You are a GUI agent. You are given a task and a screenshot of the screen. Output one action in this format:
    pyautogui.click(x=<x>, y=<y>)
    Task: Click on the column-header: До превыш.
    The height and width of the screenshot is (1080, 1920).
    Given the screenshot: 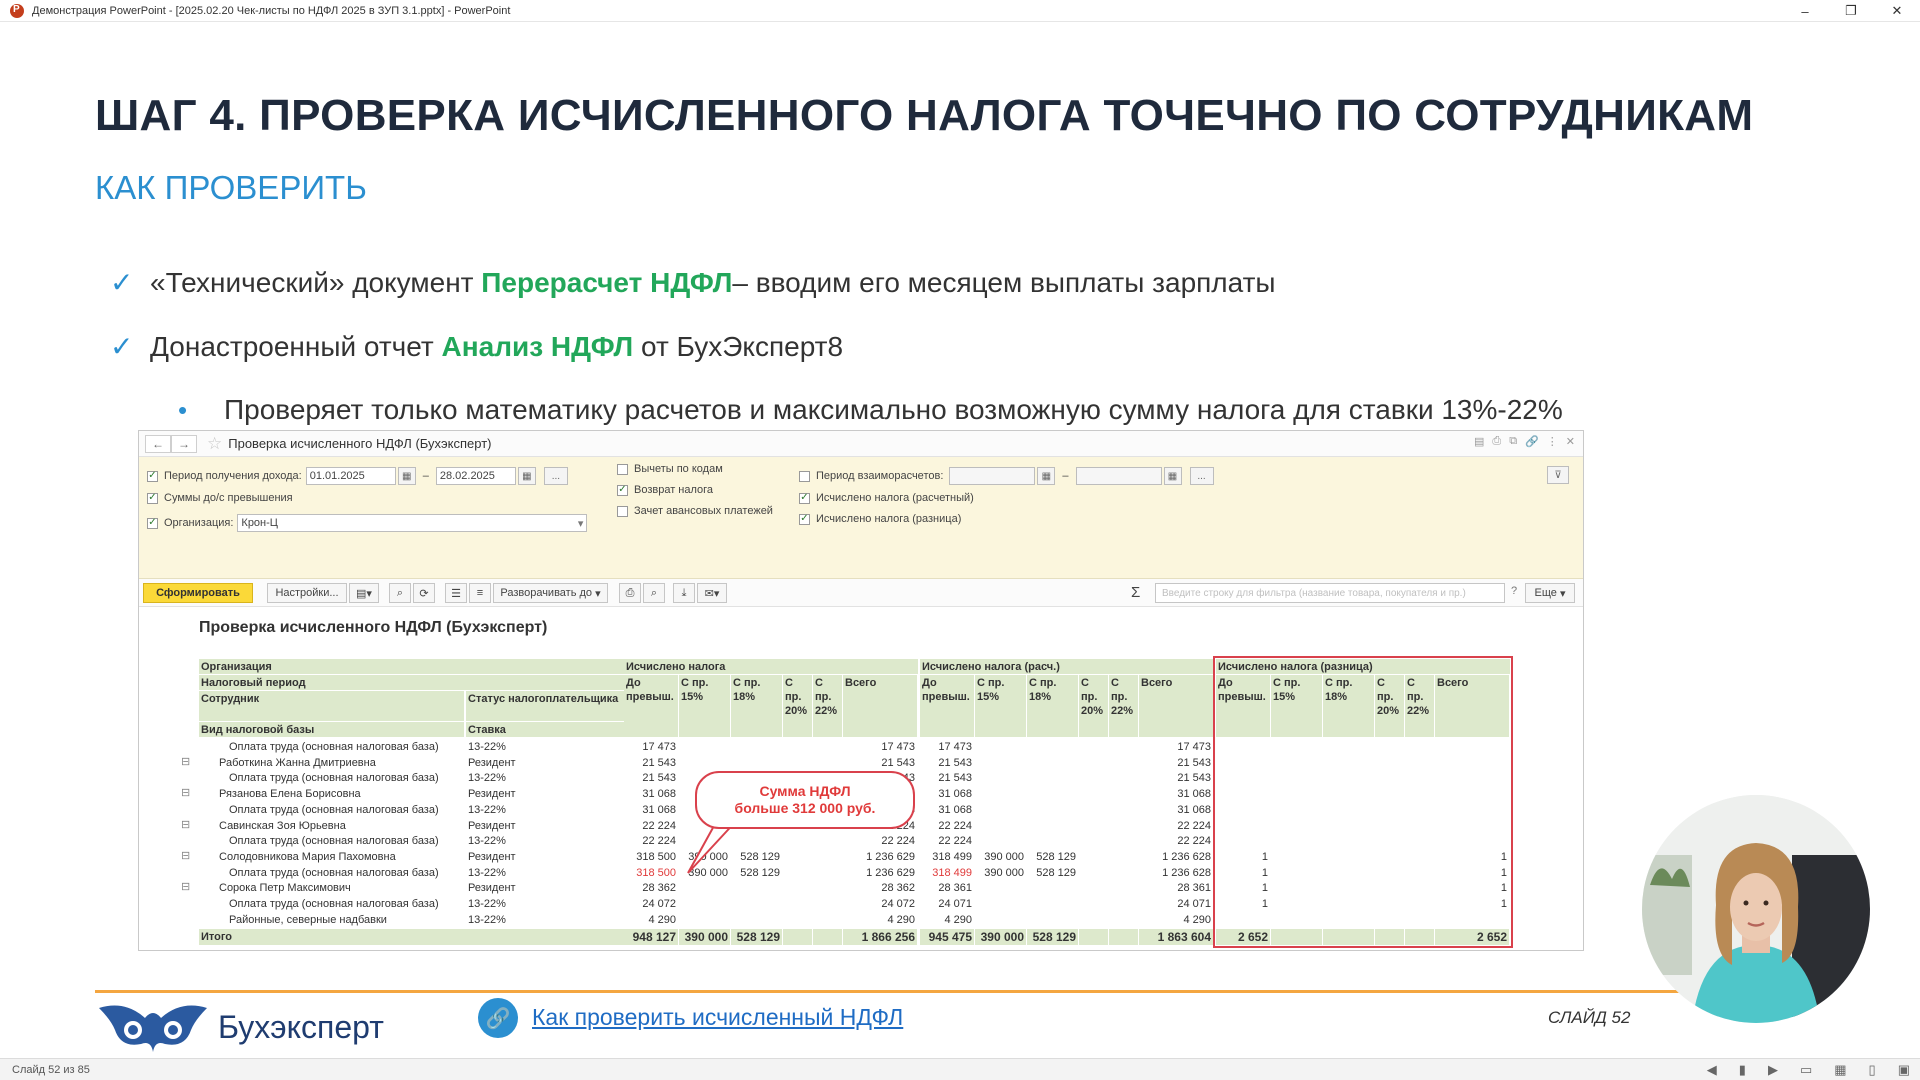 What is the action you would take?
    pyautogui.click(x=1243, y=706)
    